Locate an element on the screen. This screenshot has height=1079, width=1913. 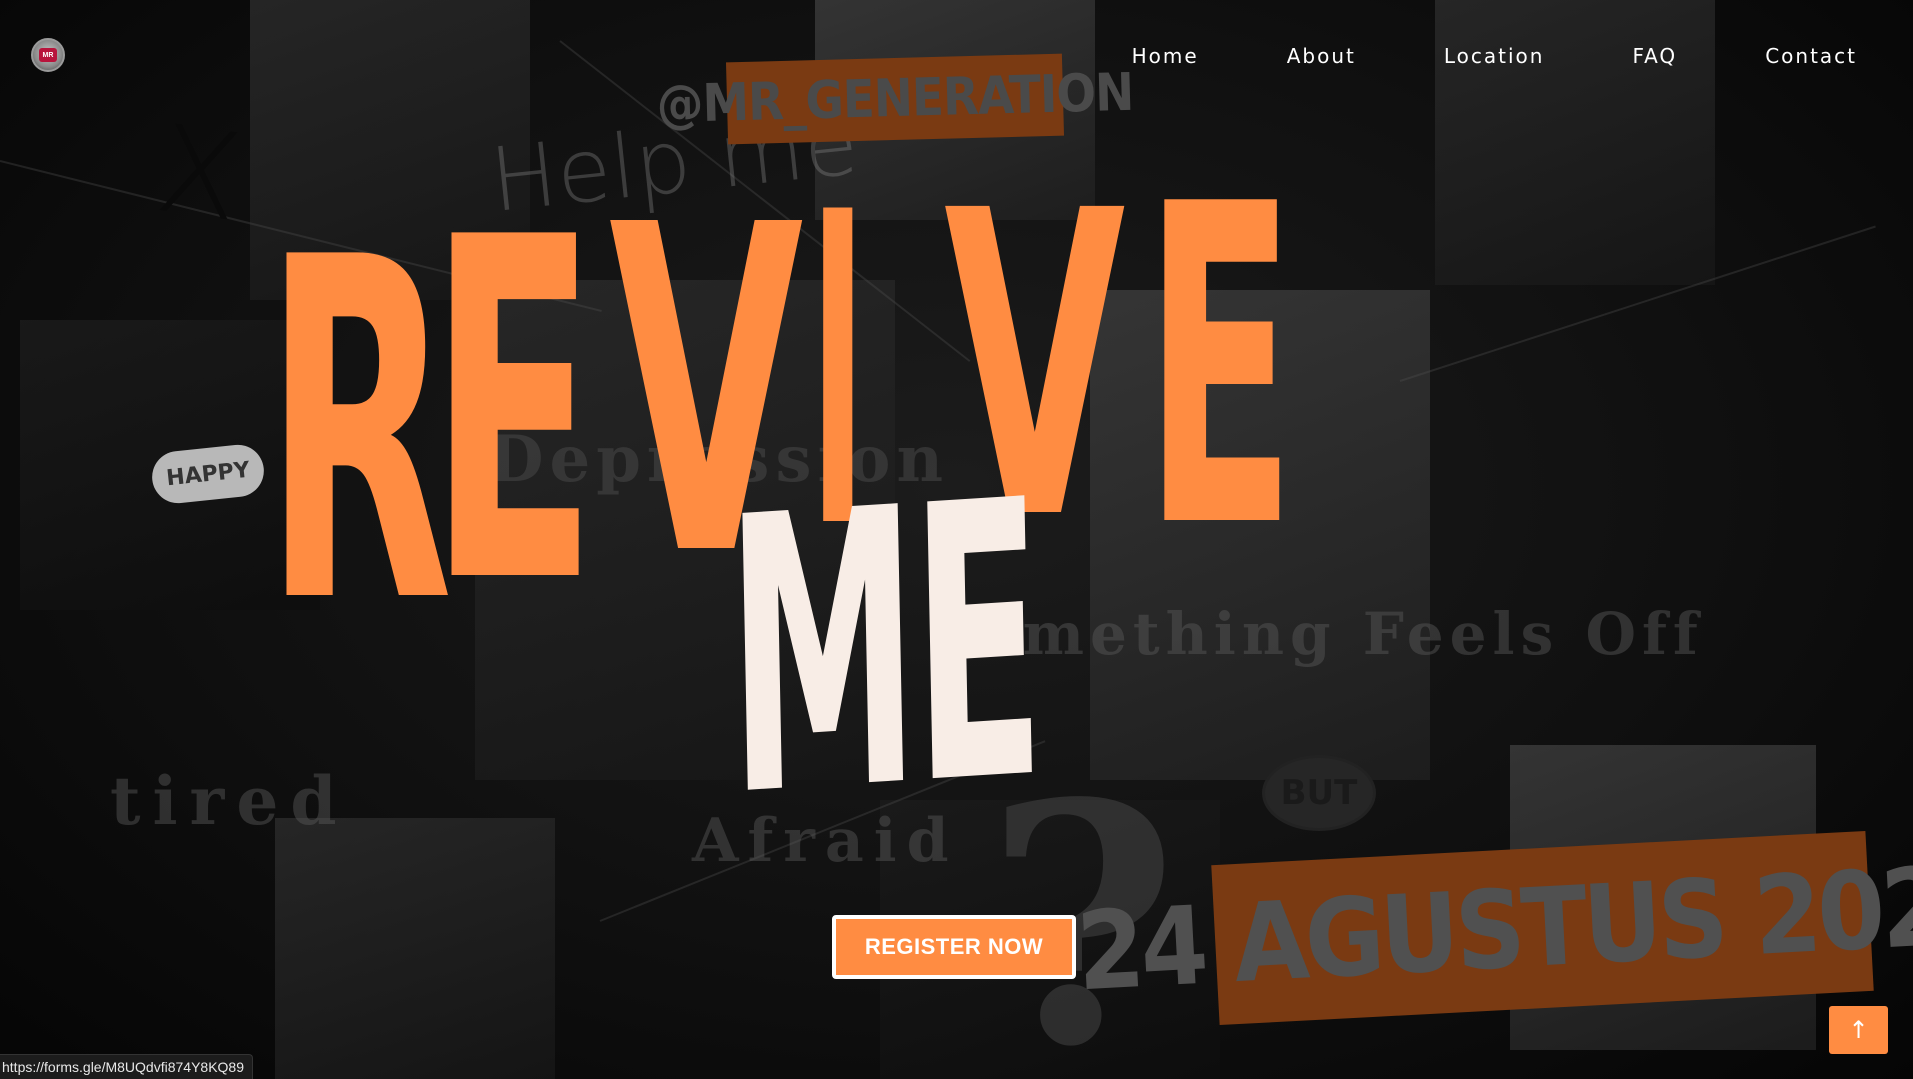
site-logo: MR is located at coordinates (48, 55).